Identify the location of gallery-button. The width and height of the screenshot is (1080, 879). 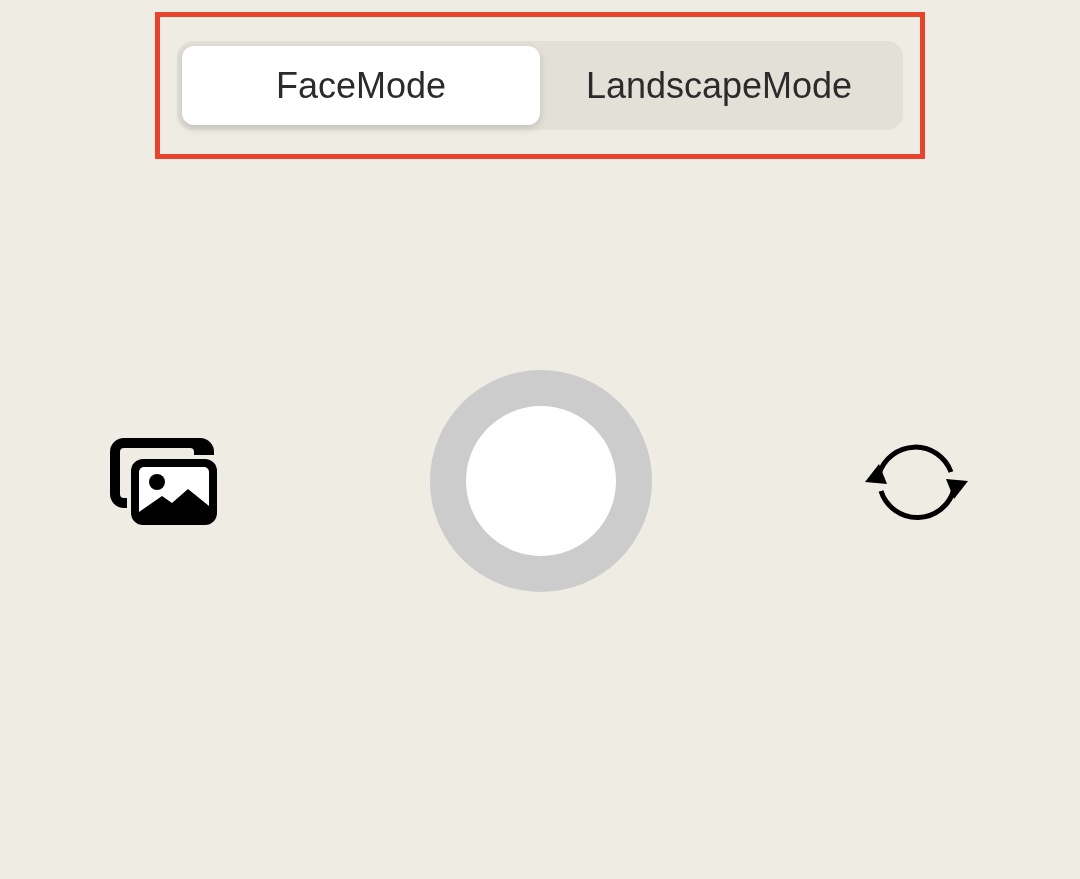
(163, 481).